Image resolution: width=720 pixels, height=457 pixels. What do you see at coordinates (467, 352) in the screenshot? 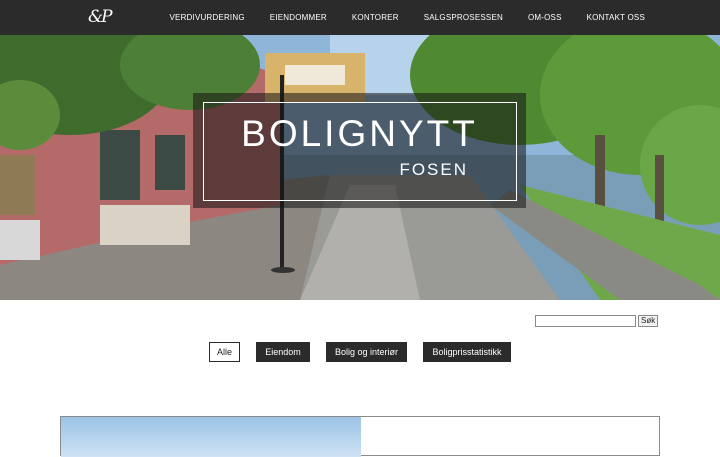
I see `filter-boligprisstatistikk: Boligprisstatistikk` at bounding box center [467, 352].